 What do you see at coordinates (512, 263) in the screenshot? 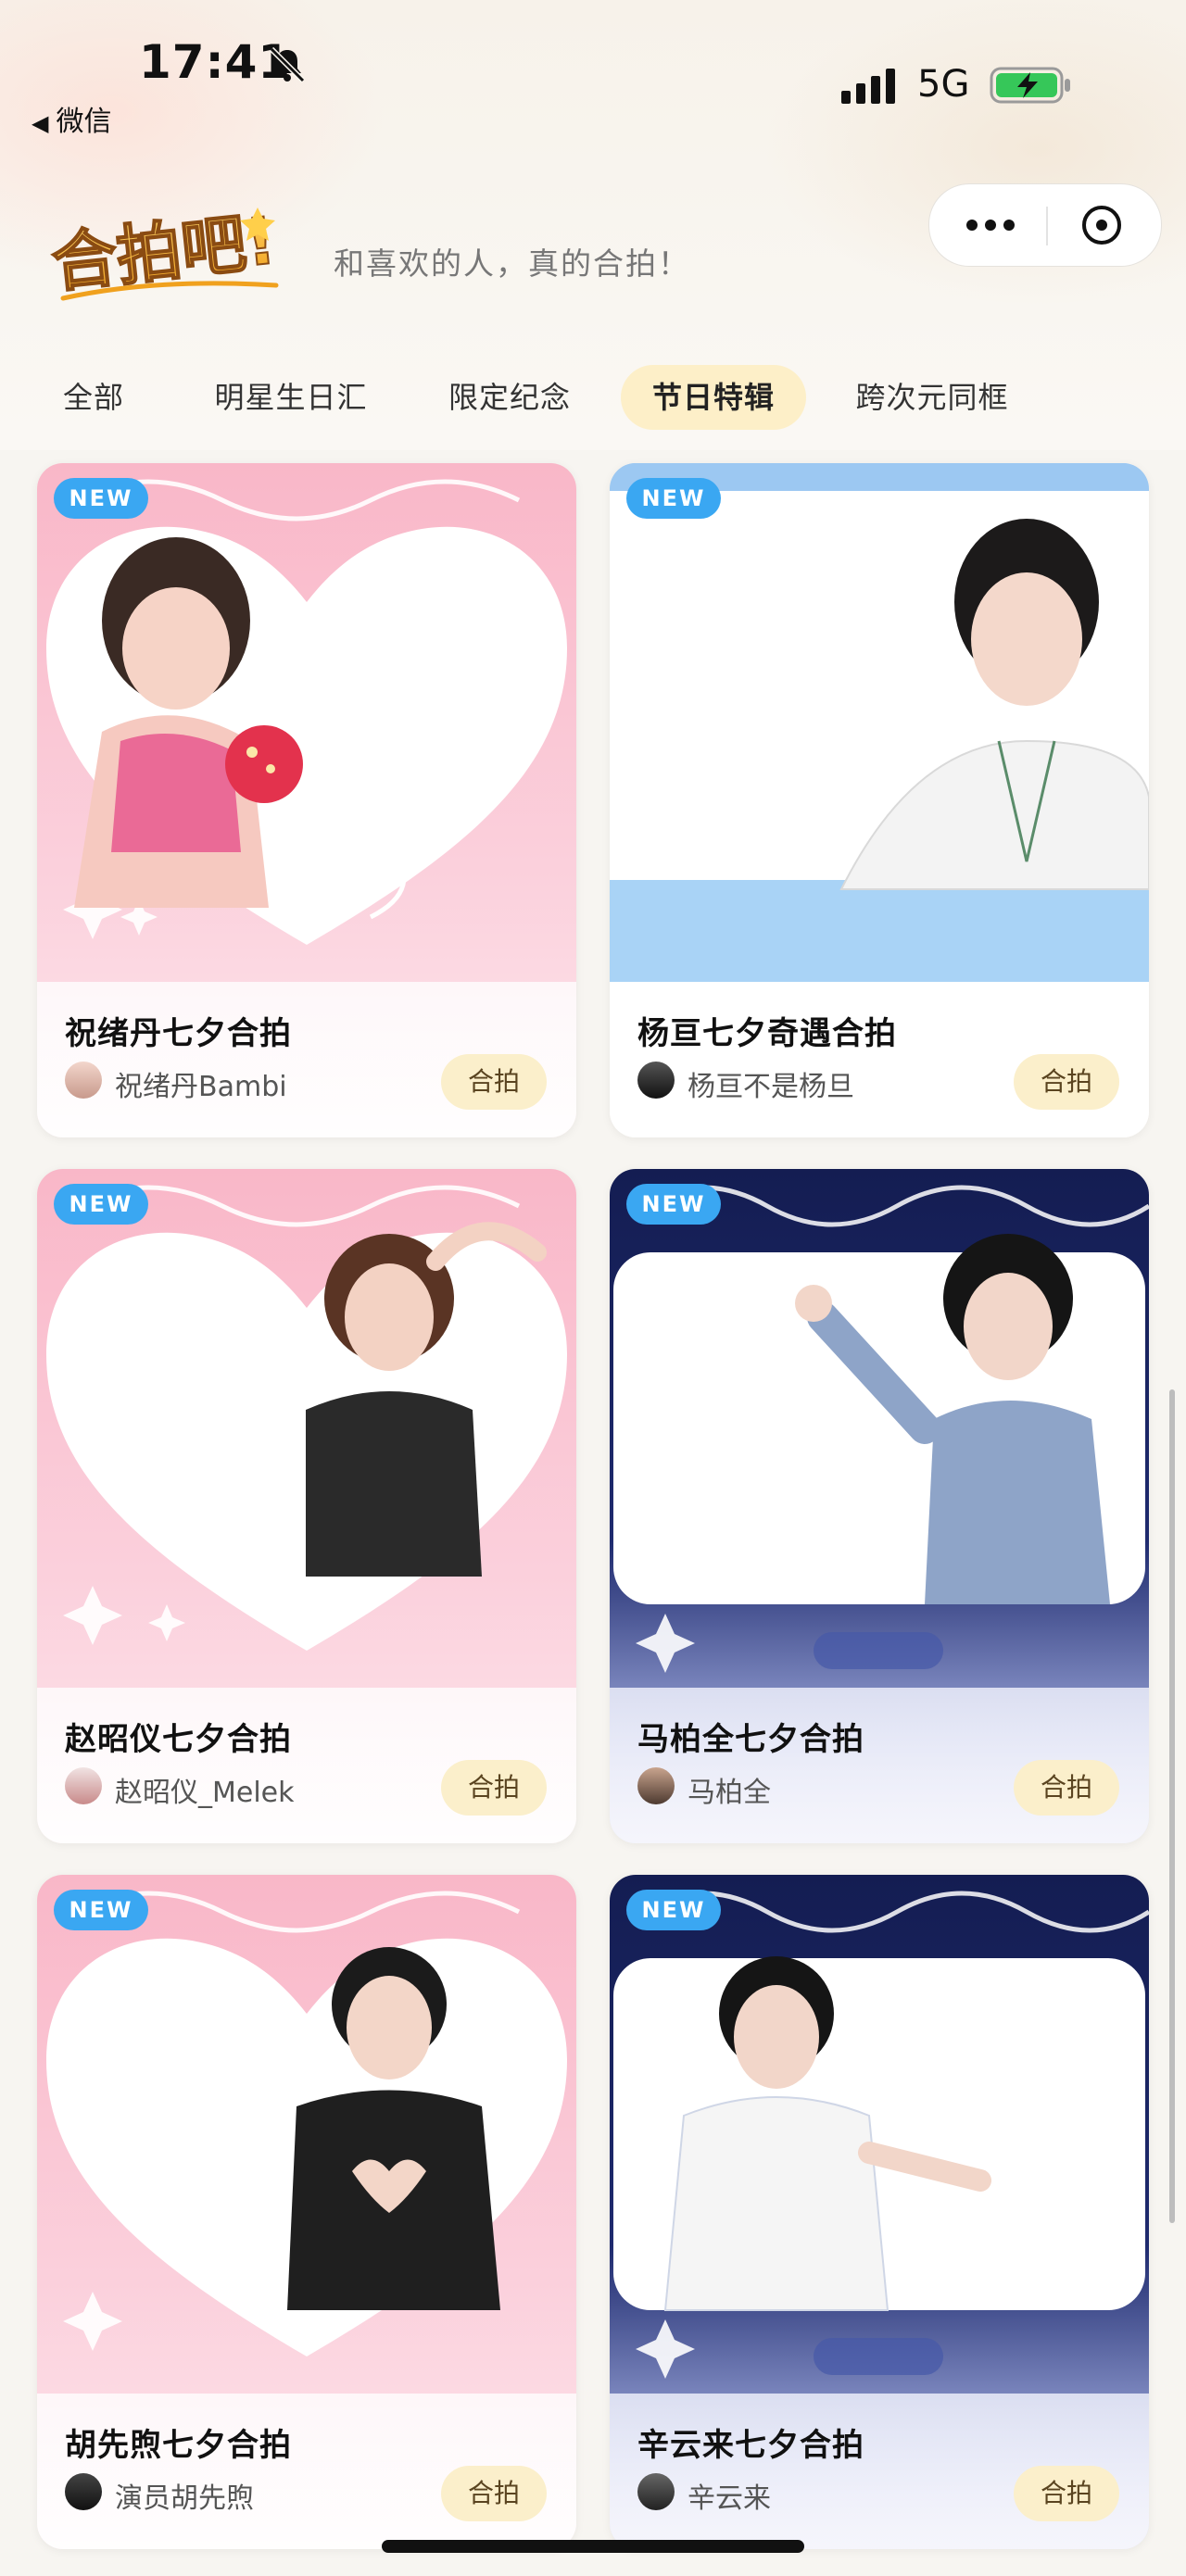
I see `header-slogan: 和喜欢的人，真的合拍！` at bounding box center [512, 263].